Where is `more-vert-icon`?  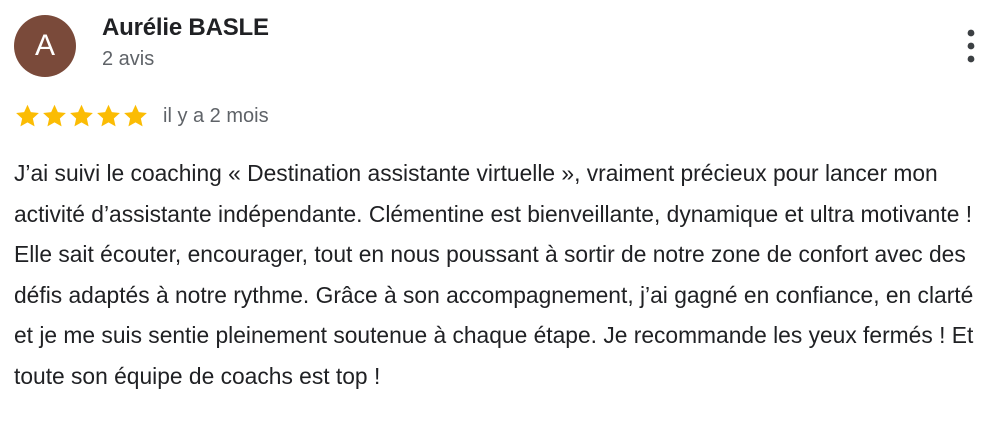
more-vert-icon is located at coordinates (971, 46).